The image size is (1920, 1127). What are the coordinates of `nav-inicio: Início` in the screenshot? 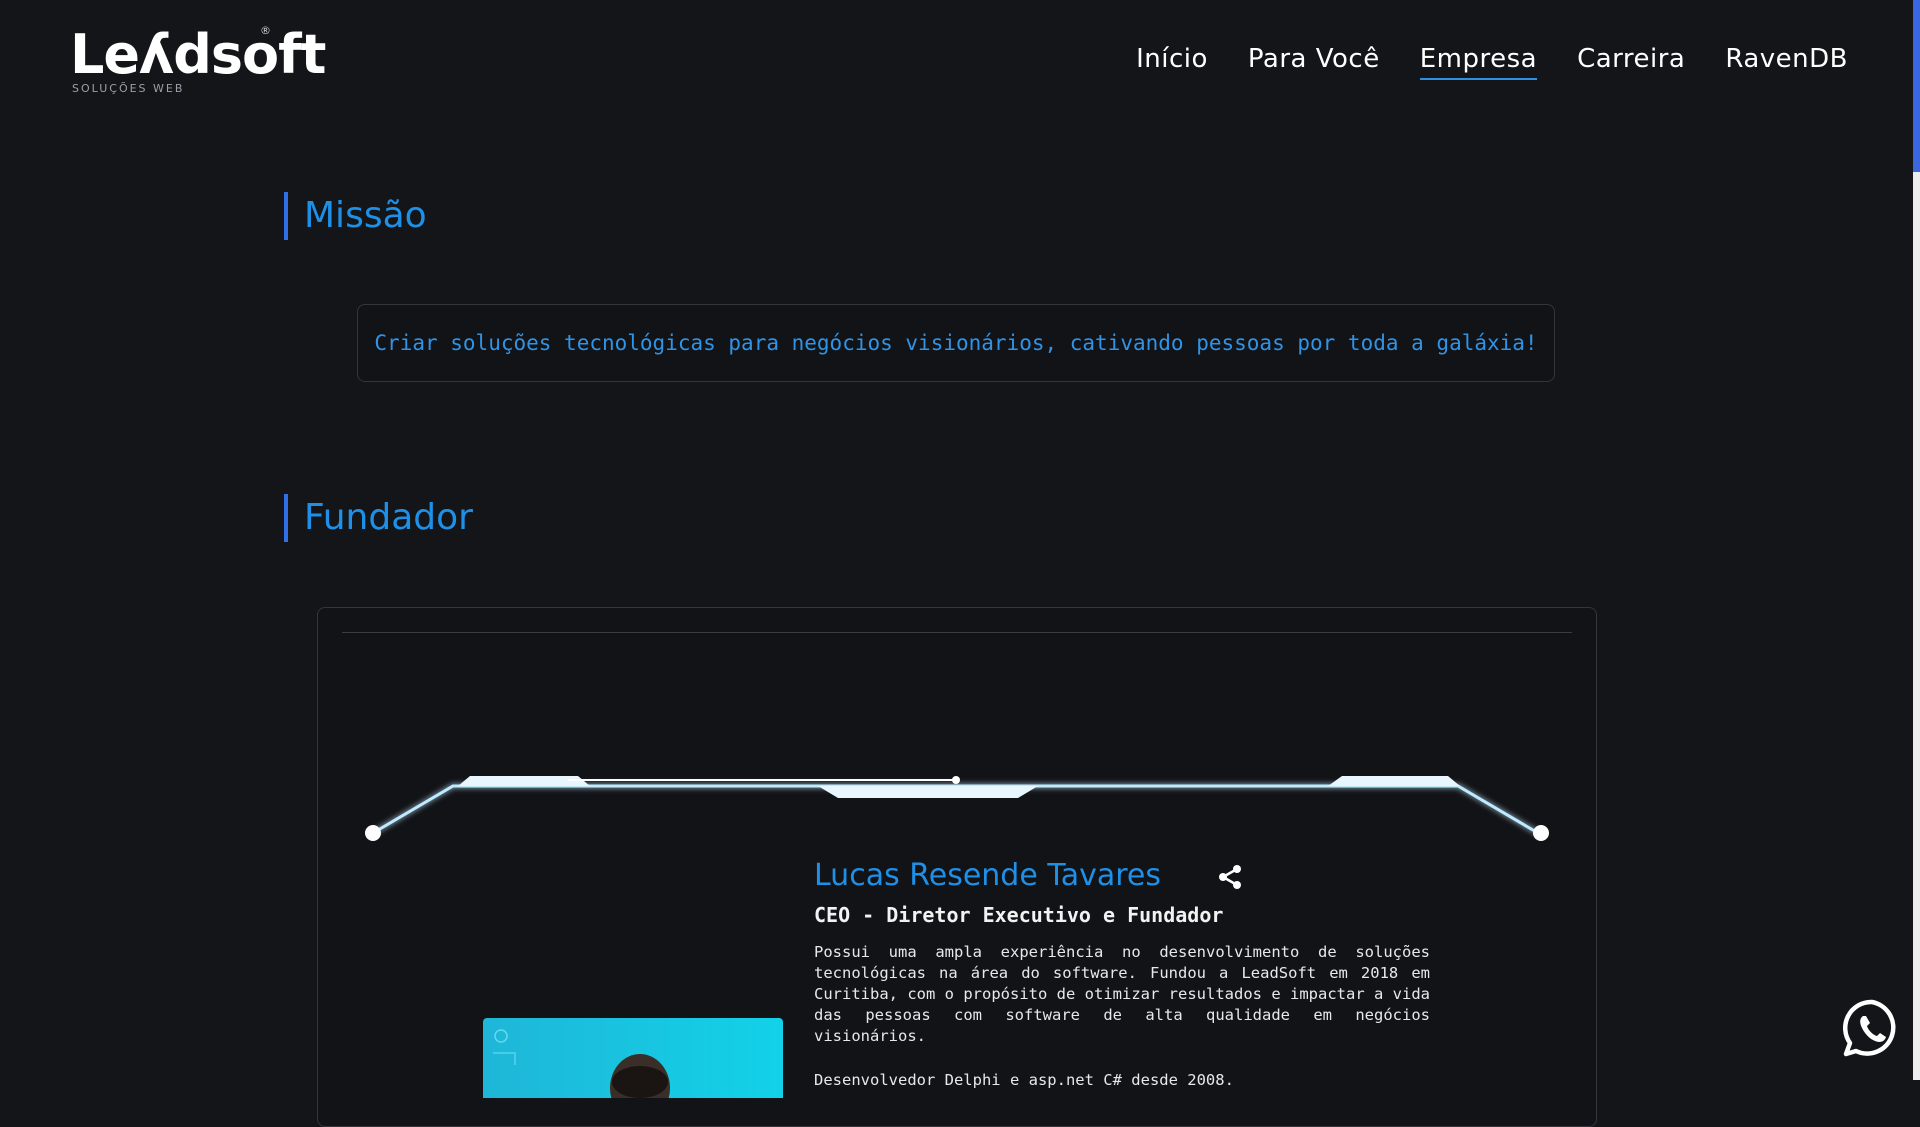 It's located at (1172, 62).